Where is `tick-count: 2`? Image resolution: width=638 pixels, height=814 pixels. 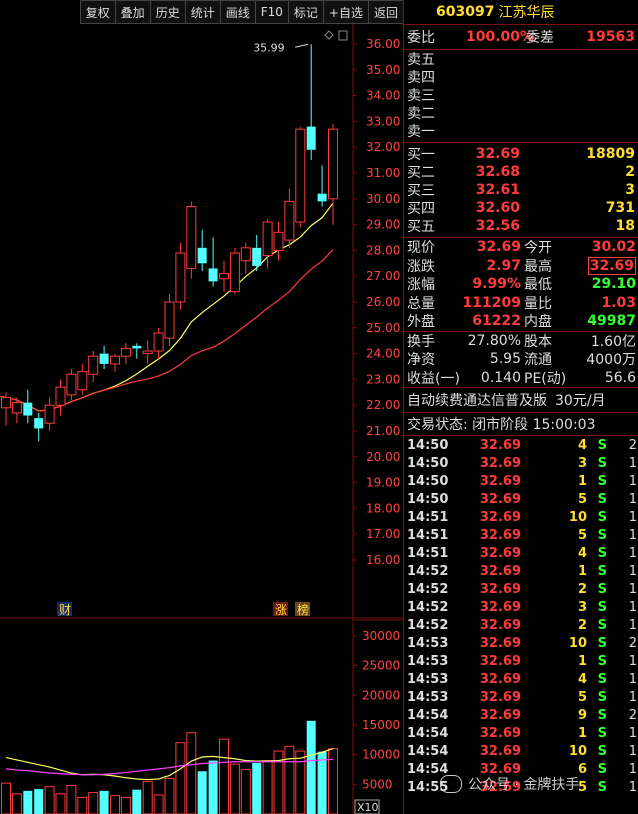 tick-count: 2 is located at coordinates (632, 445).